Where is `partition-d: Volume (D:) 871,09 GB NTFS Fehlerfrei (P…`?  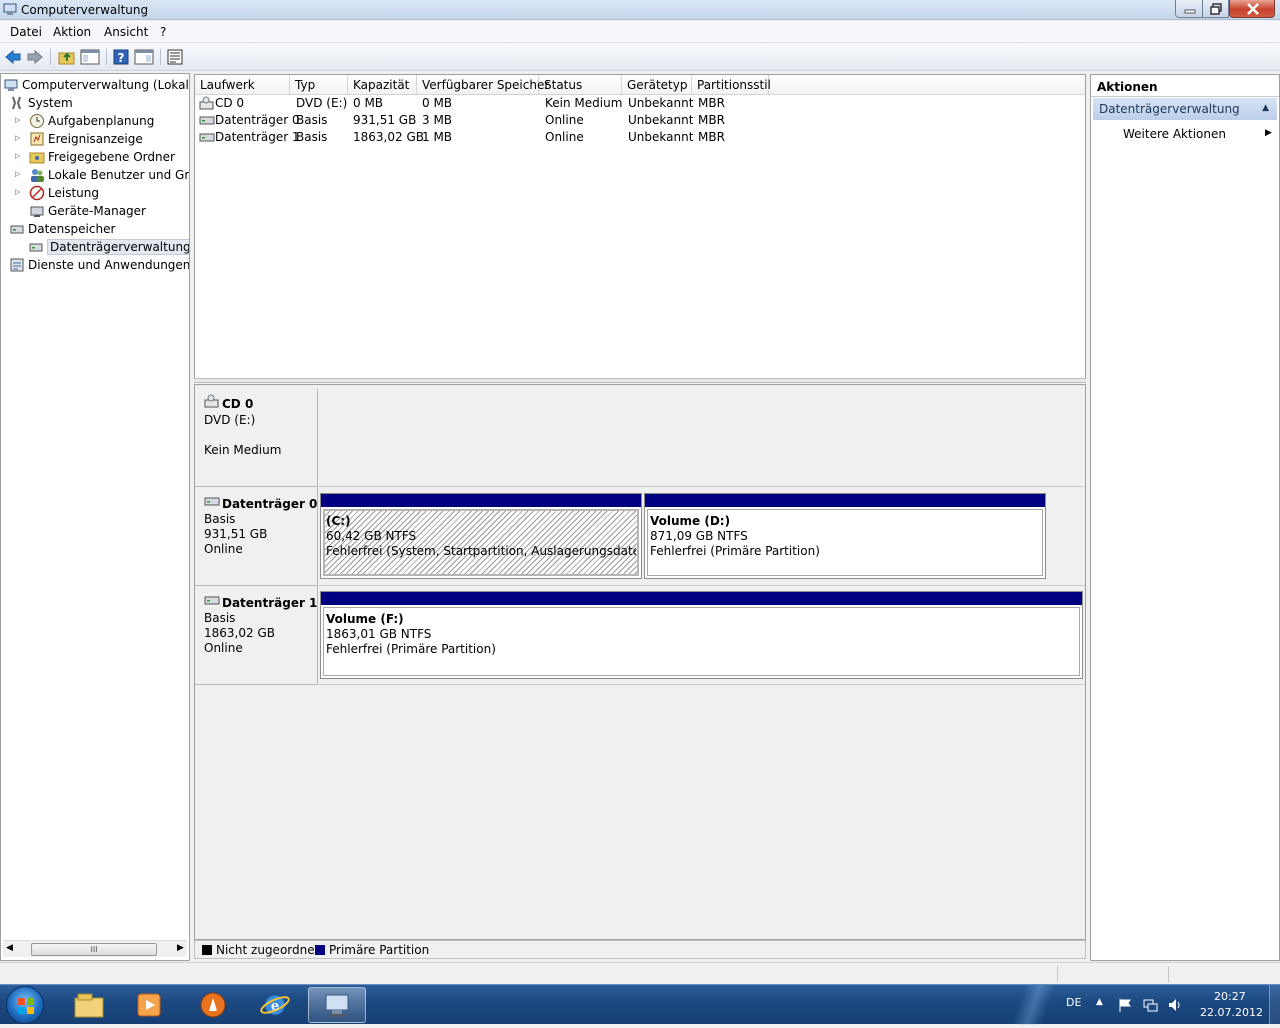
partition-d: Volume (D:) 871,09 GB NTFS Fehlerfrei (P… is located at coordinates (845, 536).